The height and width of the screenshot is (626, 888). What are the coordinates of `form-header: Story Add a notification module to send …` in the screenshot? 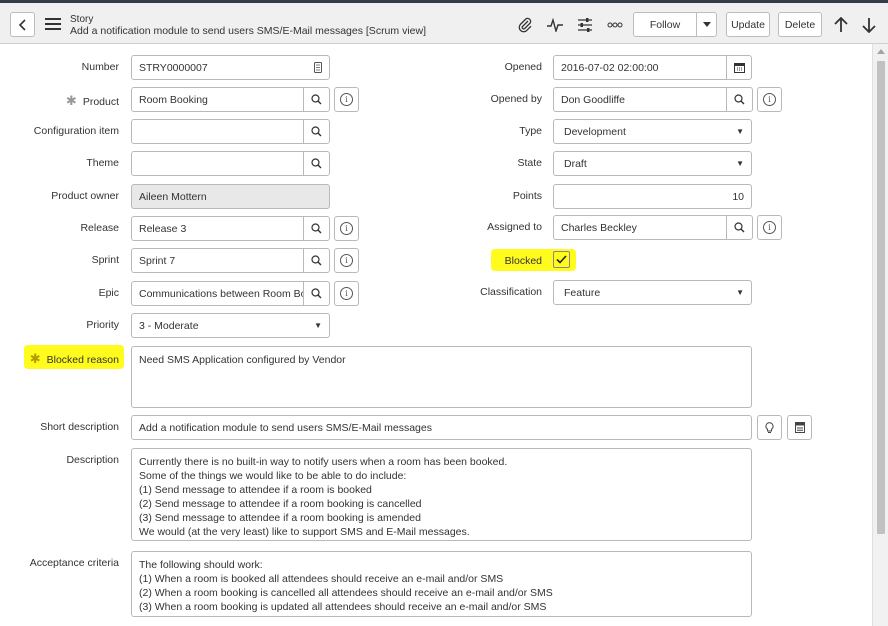 It's located at (444, 22).